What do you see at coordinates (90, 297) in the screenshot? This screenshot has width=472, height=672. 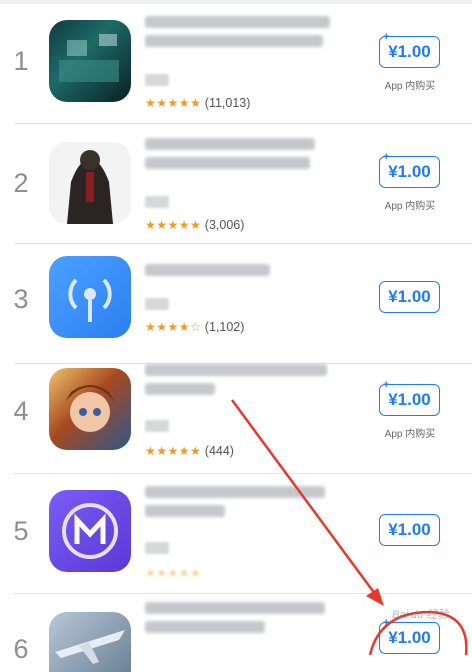 I see `wifi-signal-icon` at bounding box center [90, 297].